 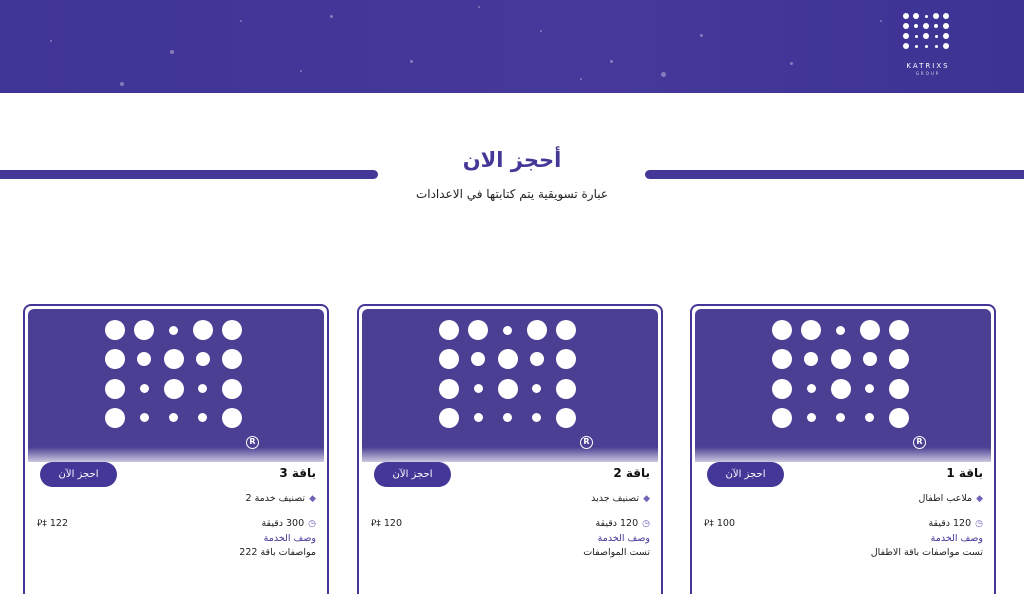 What do you see at coordinates (834, 174) in the screenshot?
I see `title-divider-right` at bounding box center [834, 174].